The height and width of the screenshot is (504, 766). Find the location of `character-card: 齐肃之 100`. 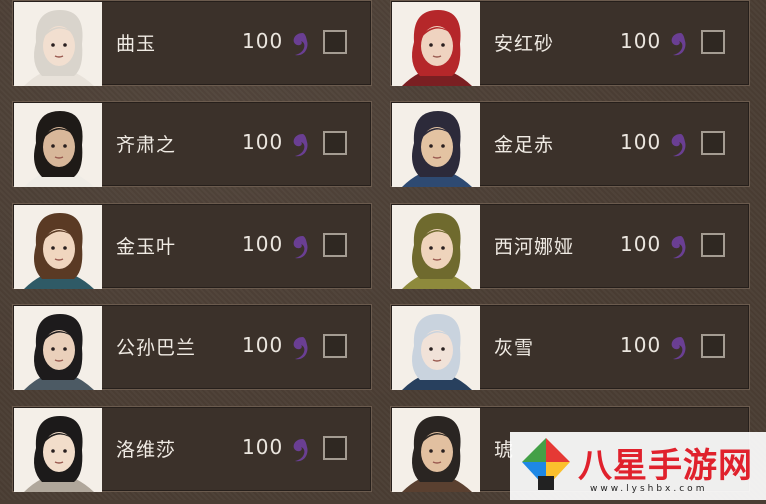

character-card: 齐肃之 100 is located at coordinates (192, 144).